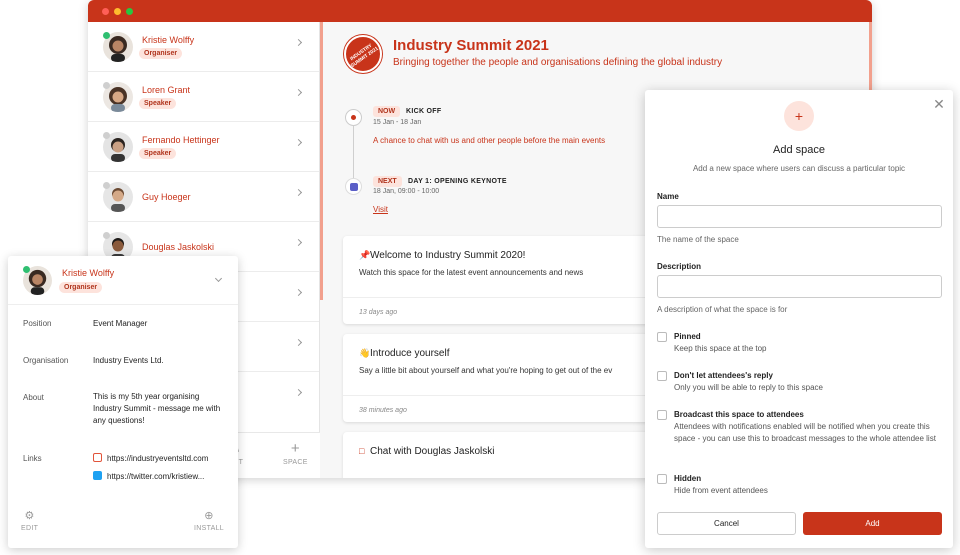 Image resolution: width=960 pixels, height=555 pixels. What do you see at coordinates (353, 153) in the screenshot?
I see `timeline-line` at bounding box center [353, 153].